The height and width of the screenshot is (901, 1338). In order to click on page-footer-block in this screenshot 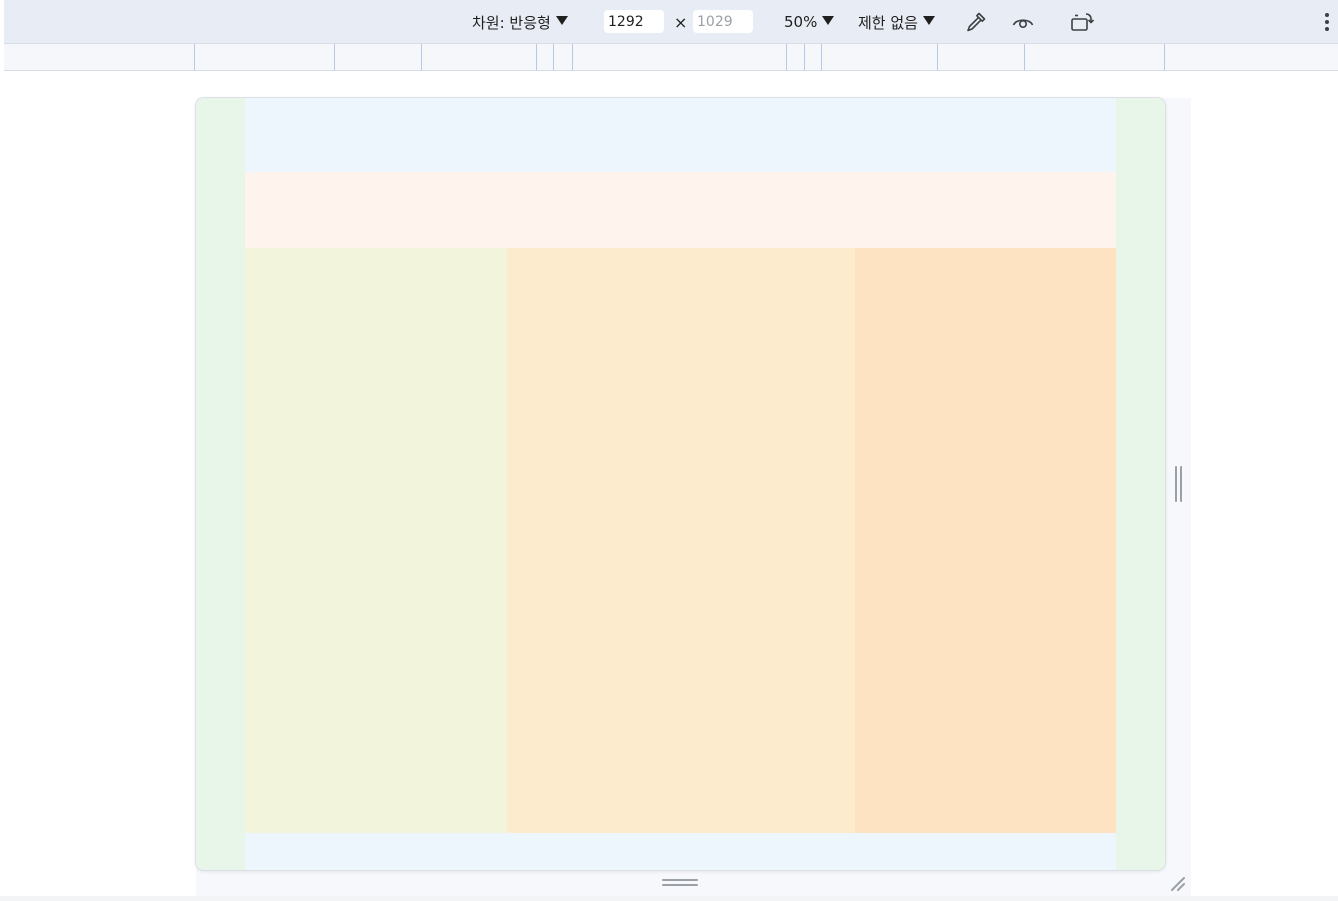, I will do `click(680, 851)`.